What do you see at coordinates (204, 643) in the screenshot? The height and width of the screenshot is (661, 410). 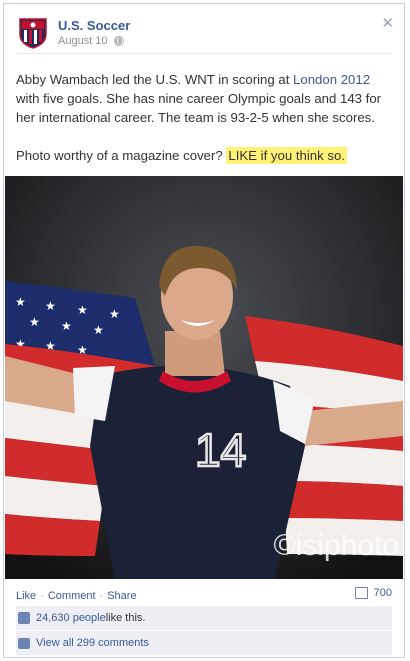 I see `view-comments-row: View all 299 comments` at bounding box center [204, 643].